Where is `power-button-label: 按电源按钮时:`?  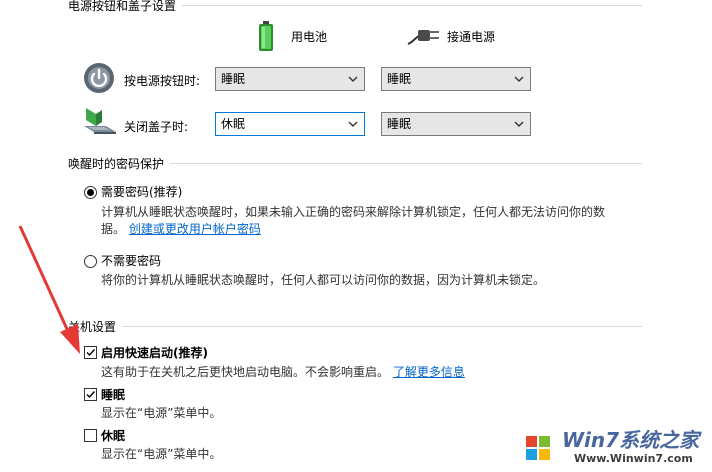
power-button-label: 按电源按钮时: is located at coordinates (162, 81).